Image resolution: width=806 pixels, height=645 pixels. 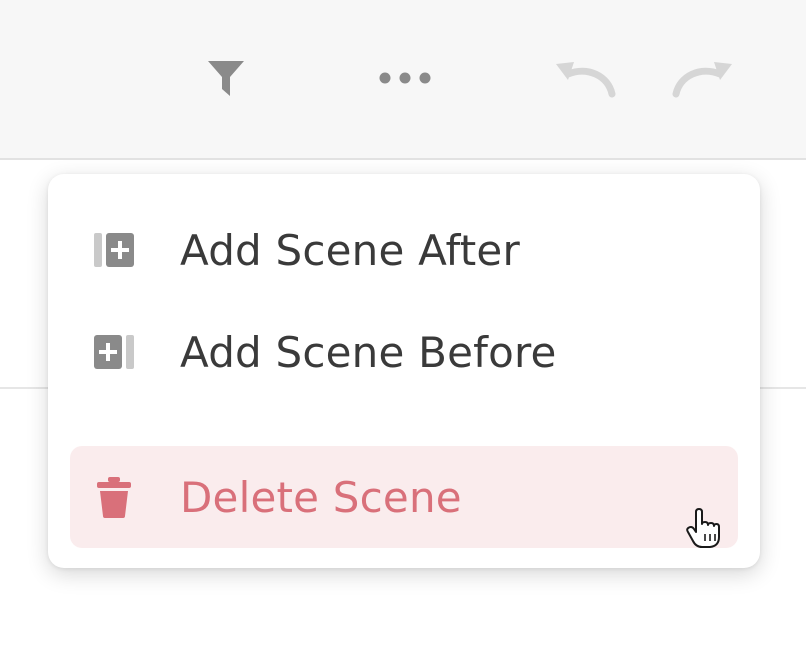 I want to click on delete-scene-label: Delete Scene, so click(x=321, y=497).